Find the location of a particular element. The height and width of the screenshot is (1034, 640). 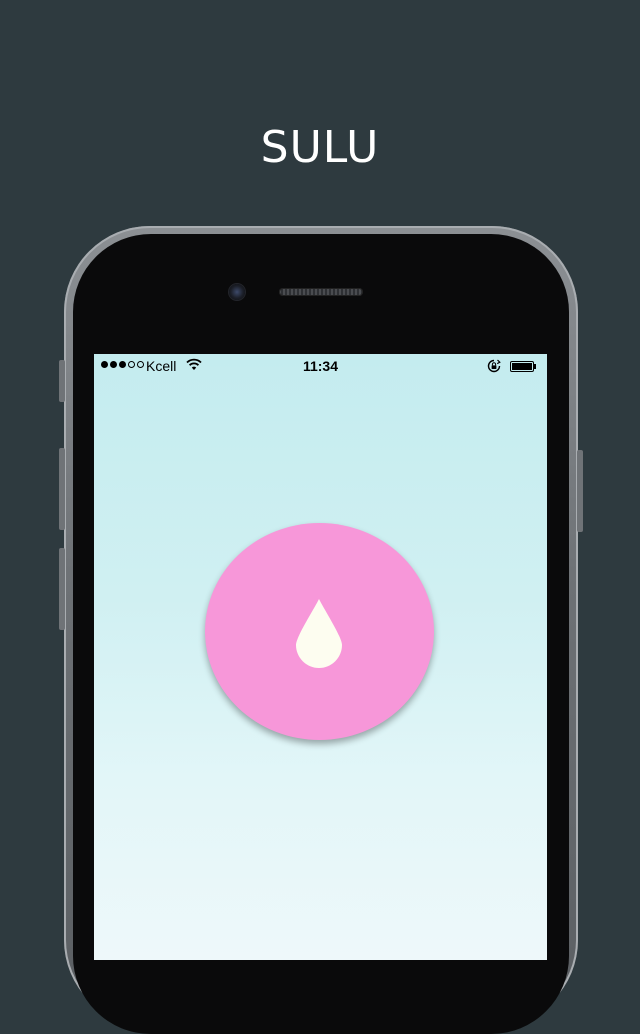

battery-level-fill is located at coordinates (522, 366).